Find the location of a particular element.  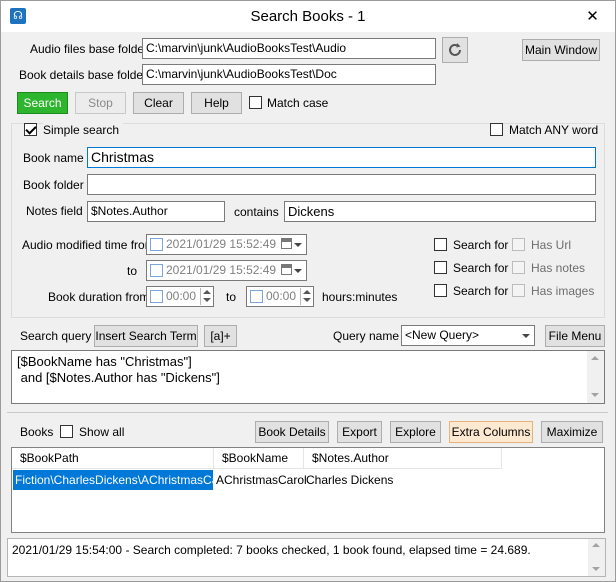

file-menu-button: File Menu is located at coordinates (575, 336).